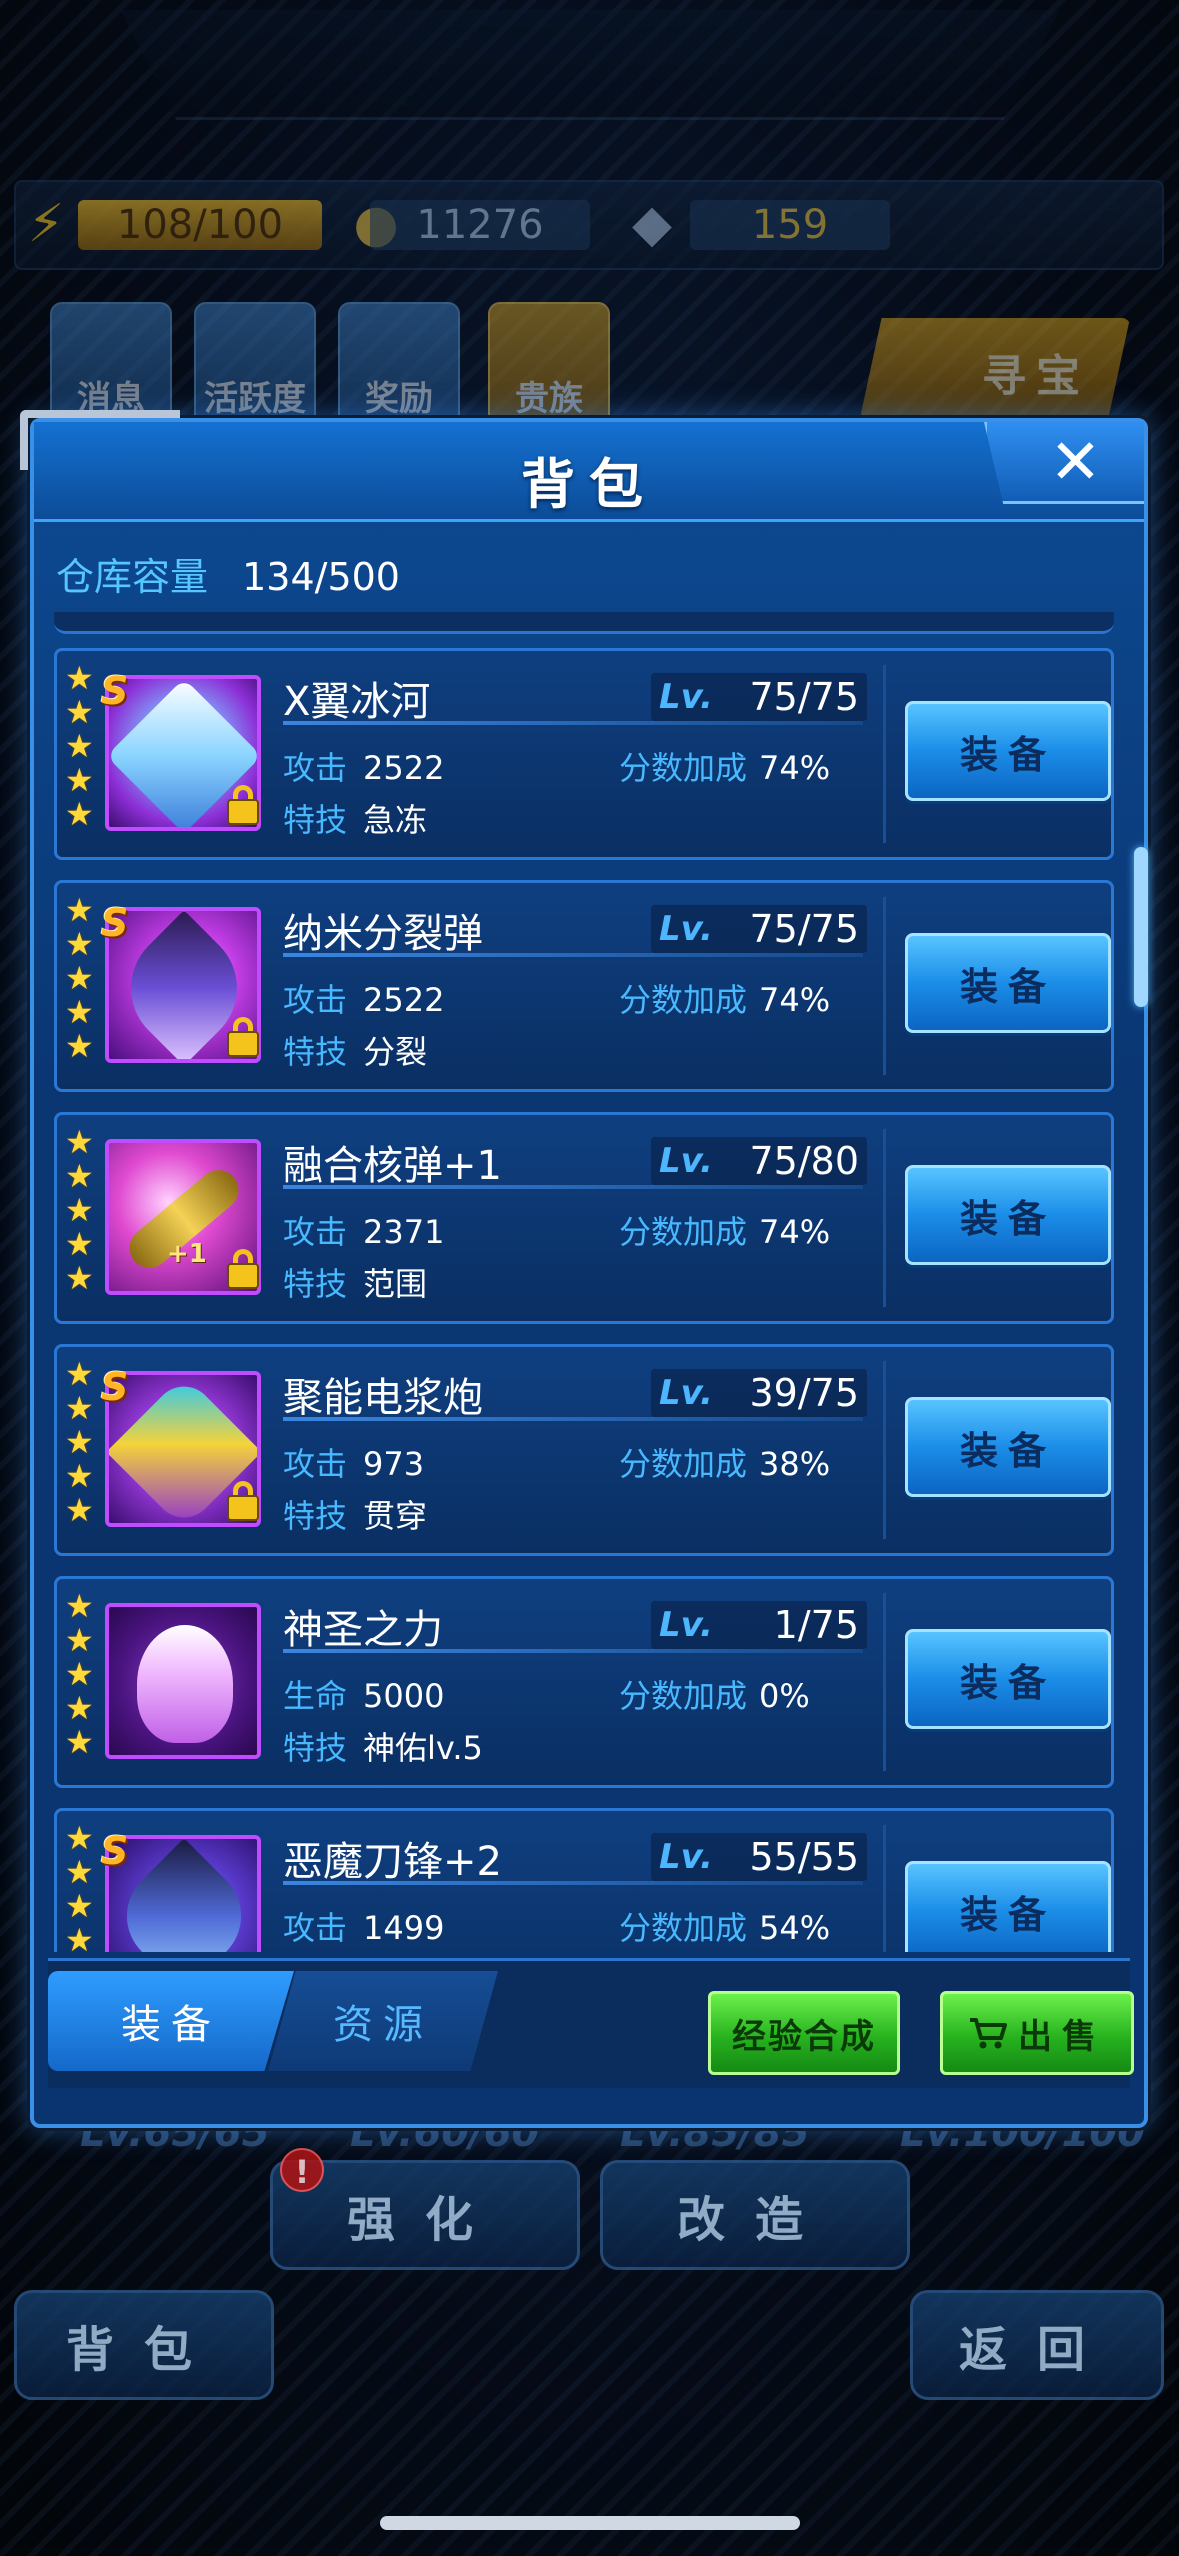 This screenshot has height=2556, width=1179. Describe the element at coordinates (355, 1516) in the screenshot. I see `skill-stat: 特技 贯穿` at that location.